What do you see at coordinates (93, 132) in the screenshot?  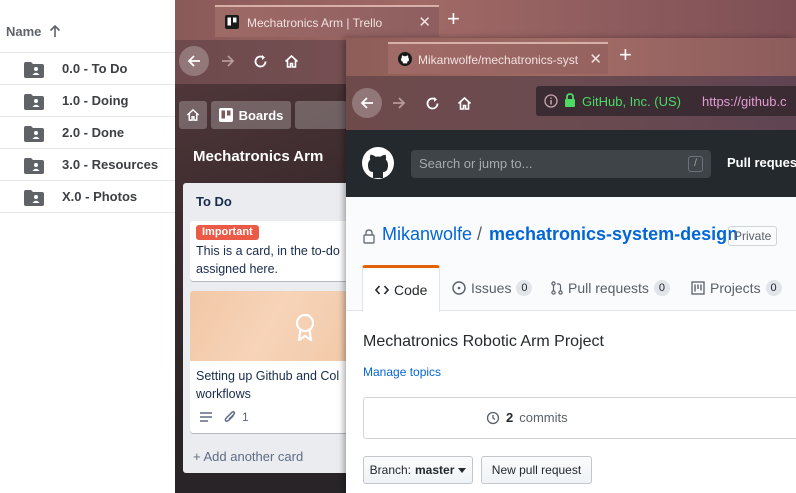 I see `file-name: 2.0 - Done` at bounding box center [93, 132].